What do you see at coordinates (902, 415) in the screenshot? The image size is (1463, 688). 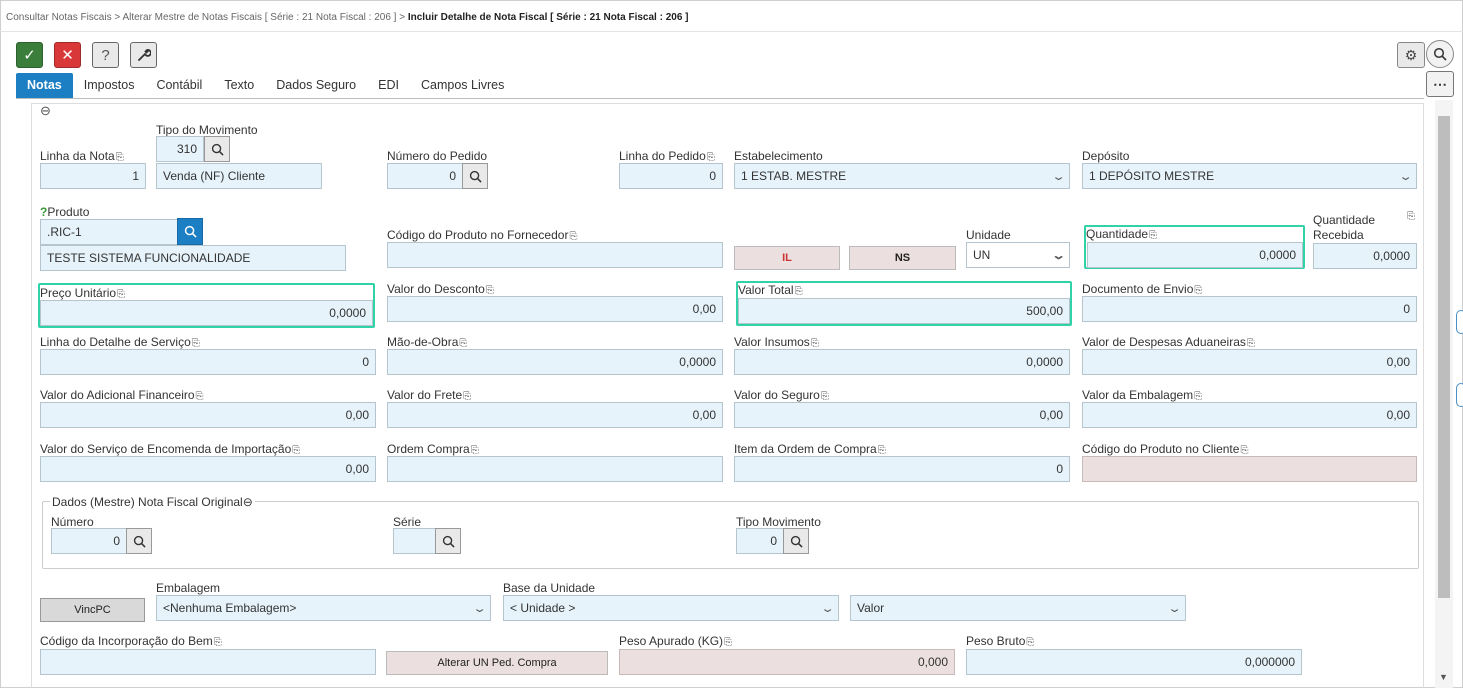 I see `valor-seguro-field: 0,00` at bounding box center [902, 415].